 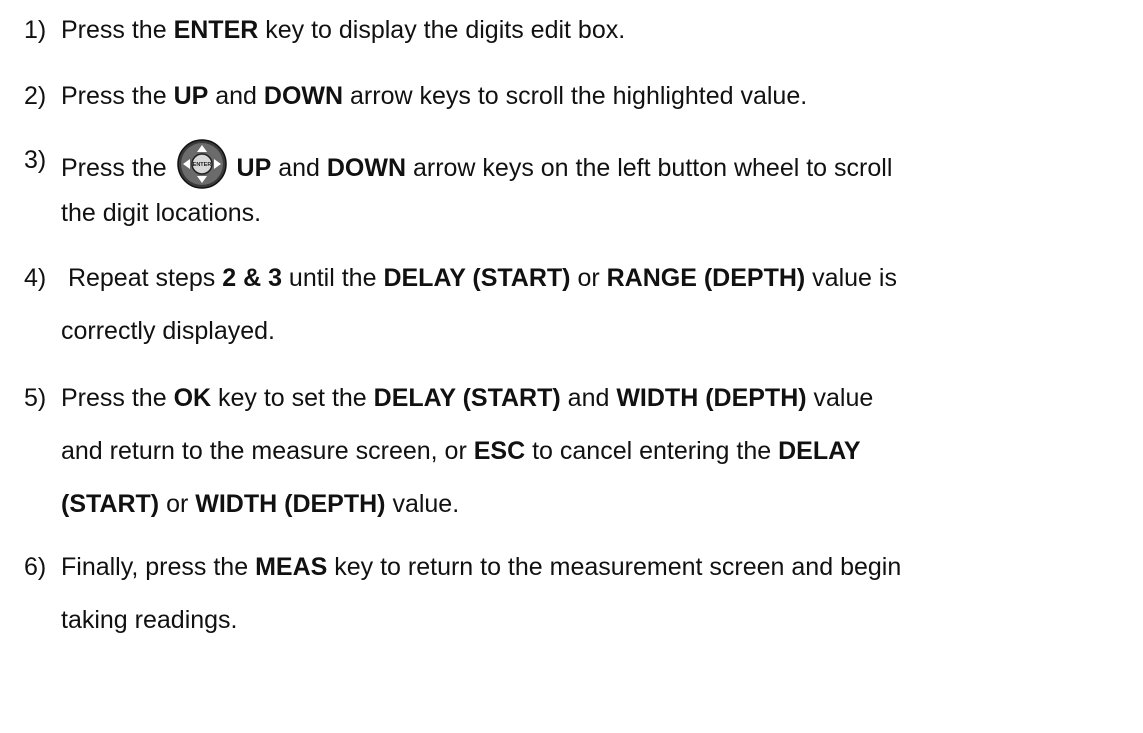 I want to click on key-name-text: DELAY, so click(x=819, y=451).